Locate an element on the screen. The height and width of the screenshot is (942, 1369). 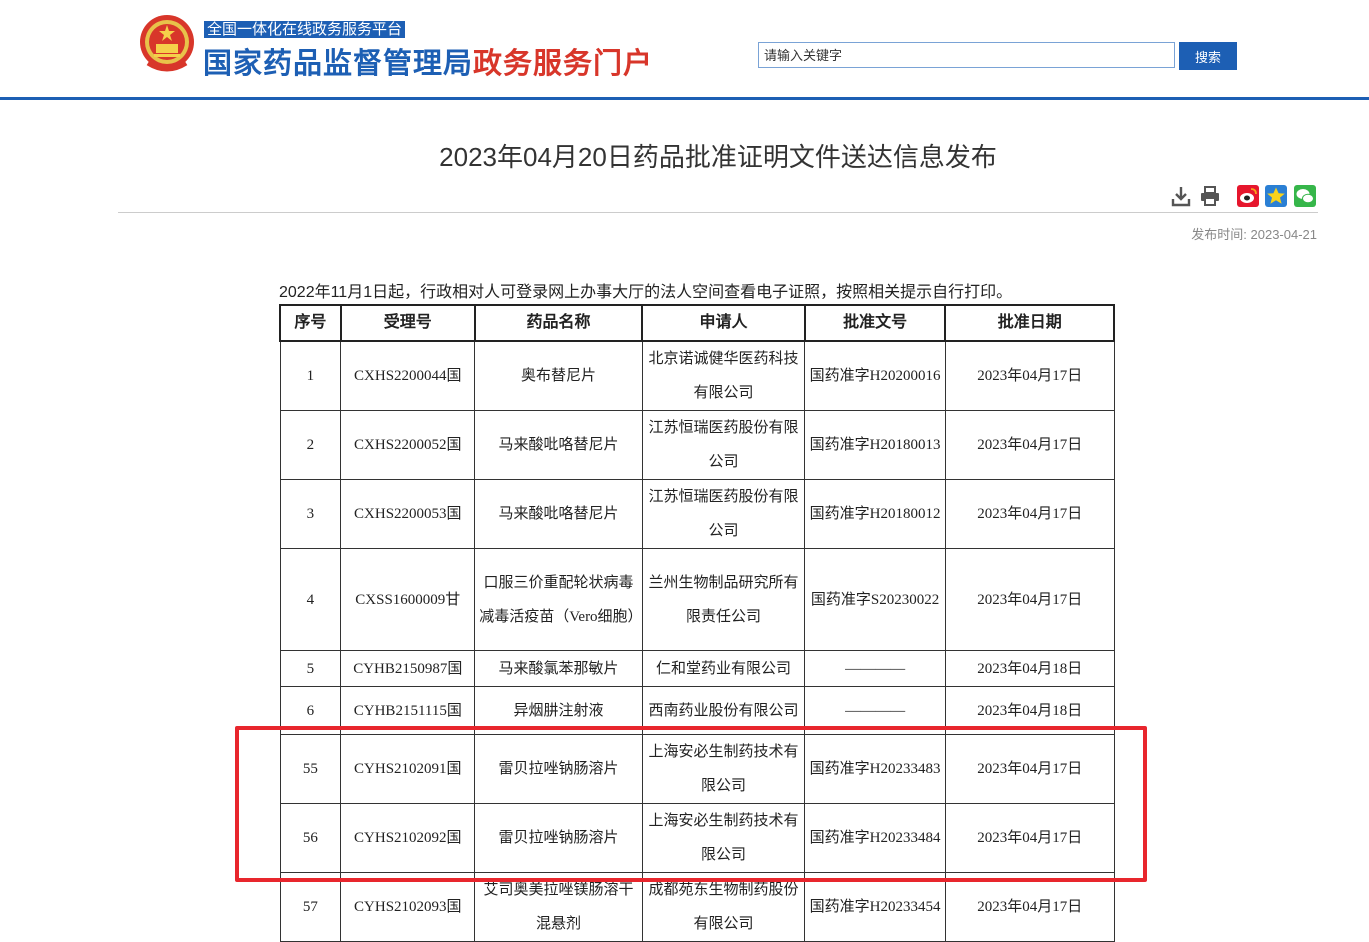
col-header-accept-no: 受理号 is located at coordinates (407, 323).